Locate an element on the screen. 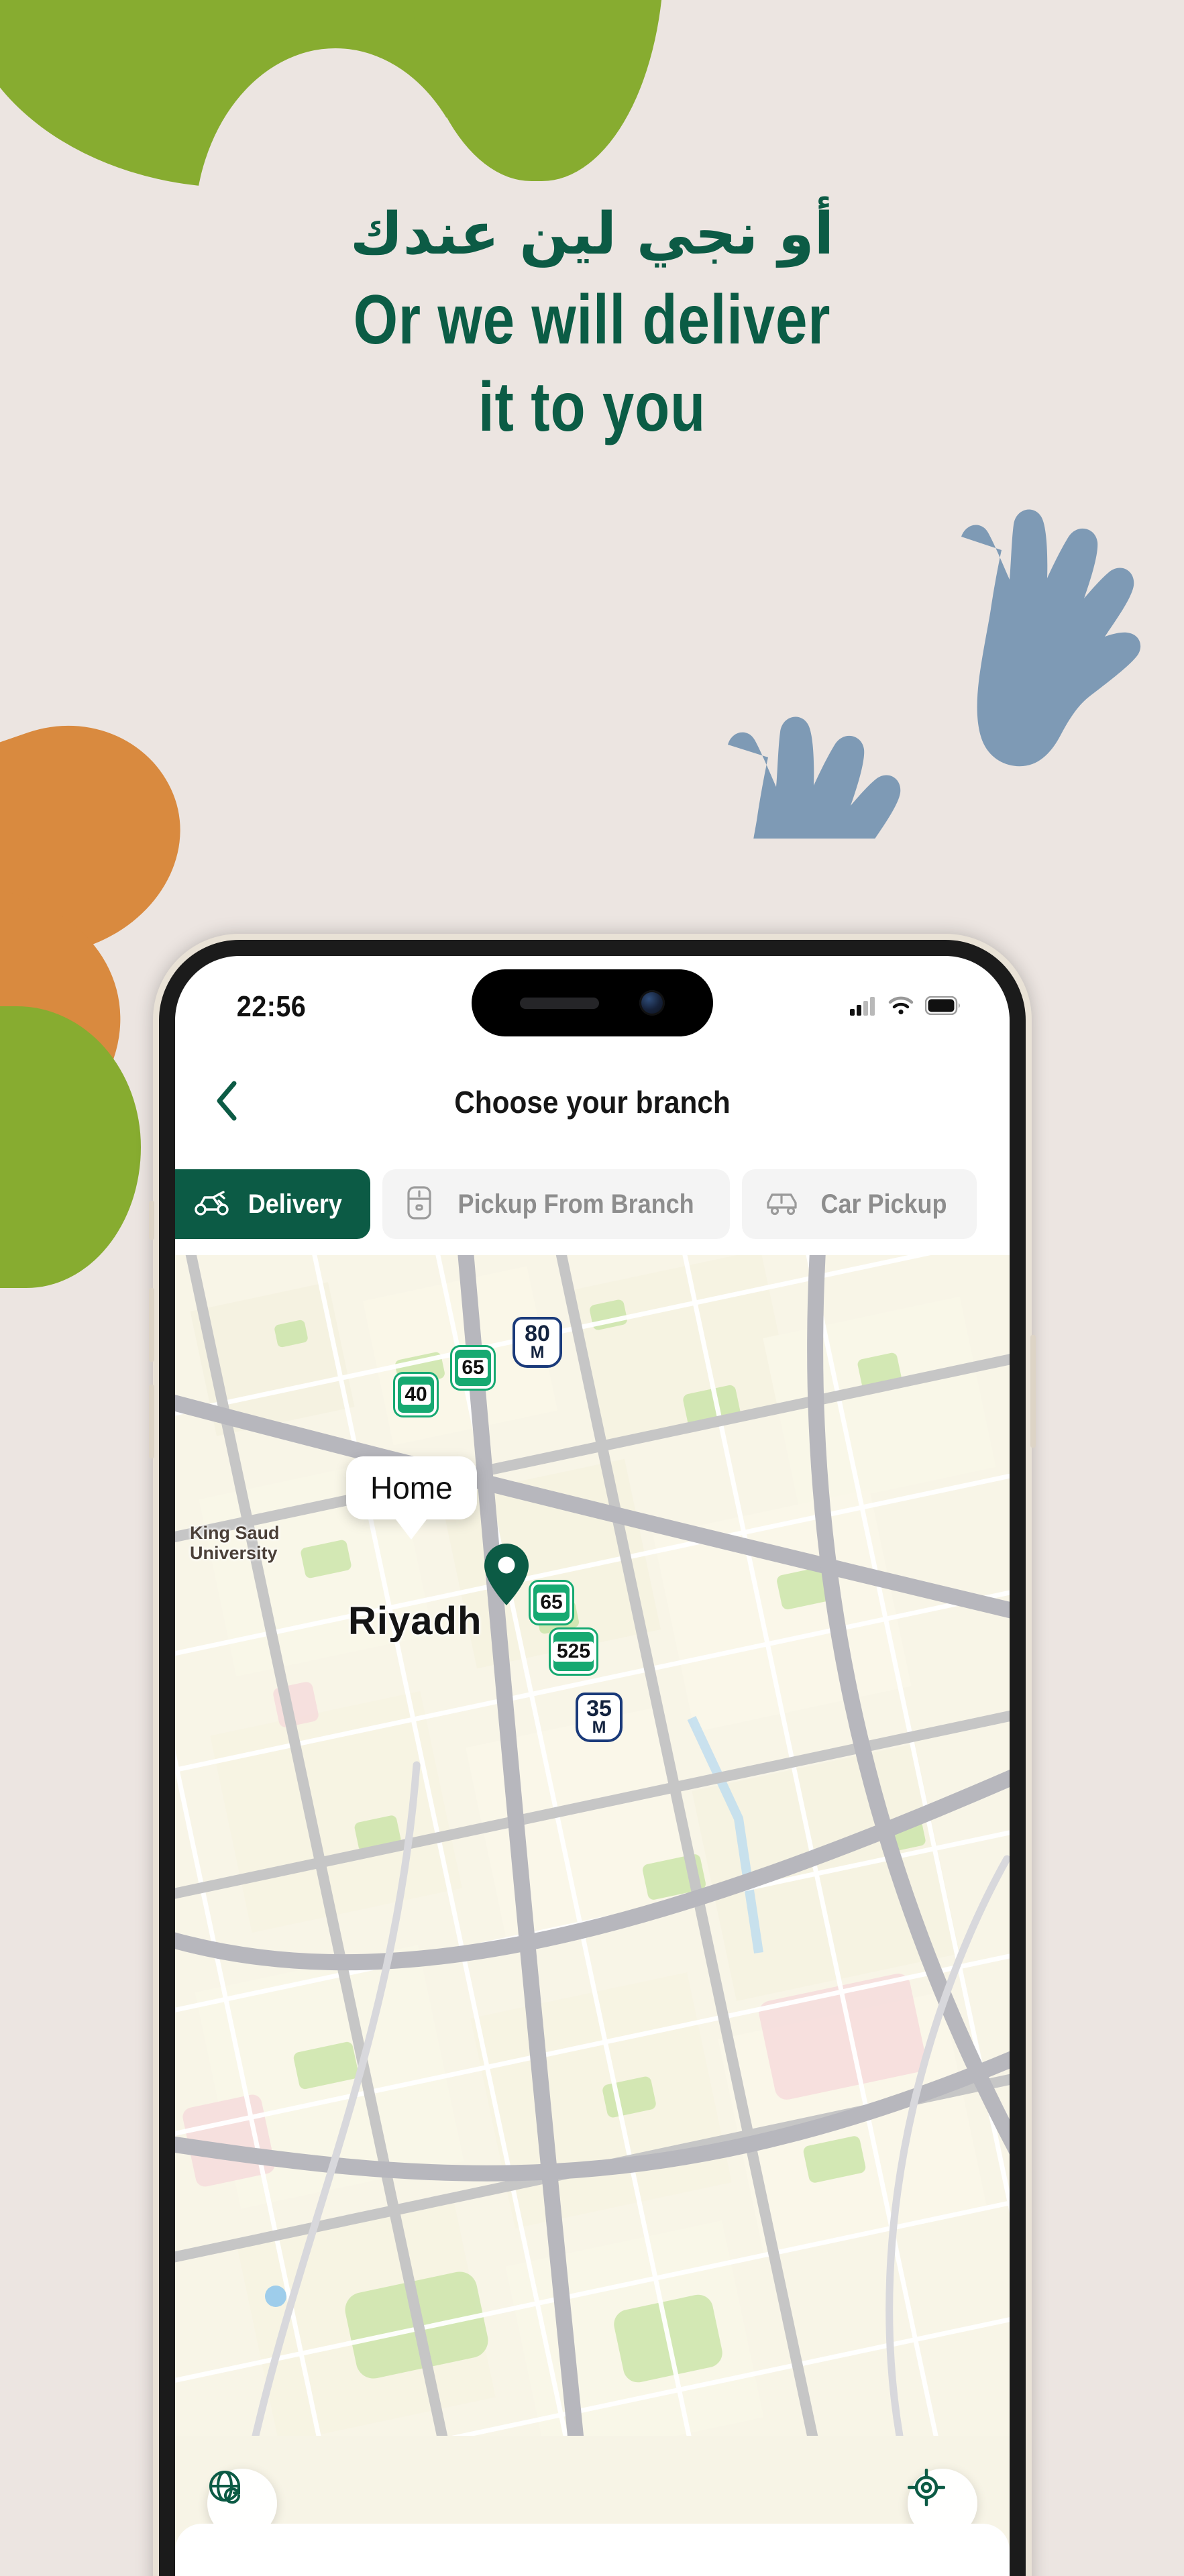  headline-english-line1: Or we will deliver is located at coordinates (592, 319).